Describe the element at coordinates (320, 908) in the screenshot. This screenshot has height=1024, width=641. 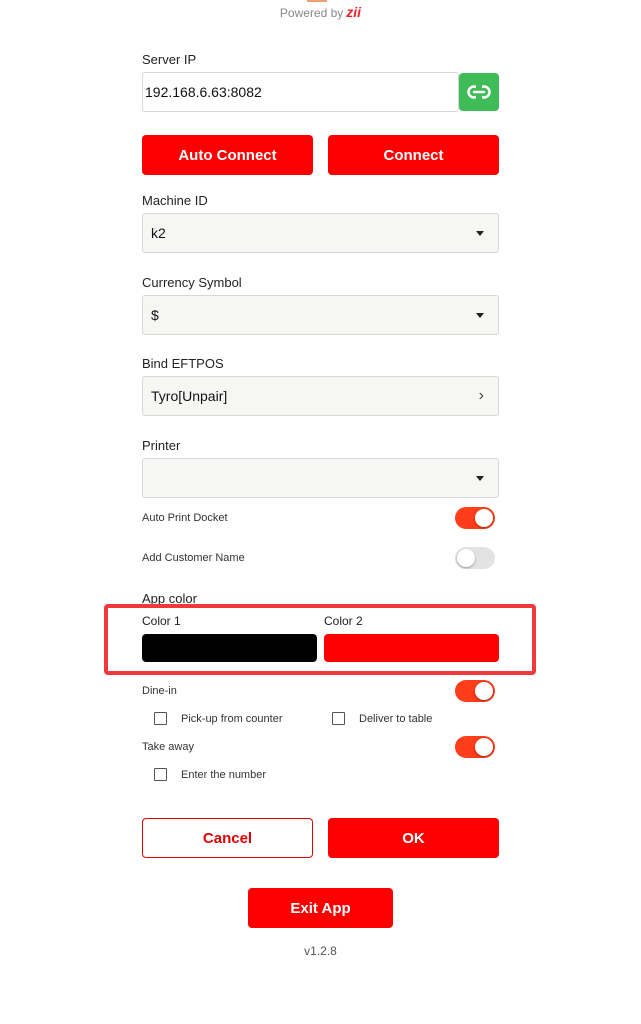
I see `exit-app-button: Exit App` at that location.